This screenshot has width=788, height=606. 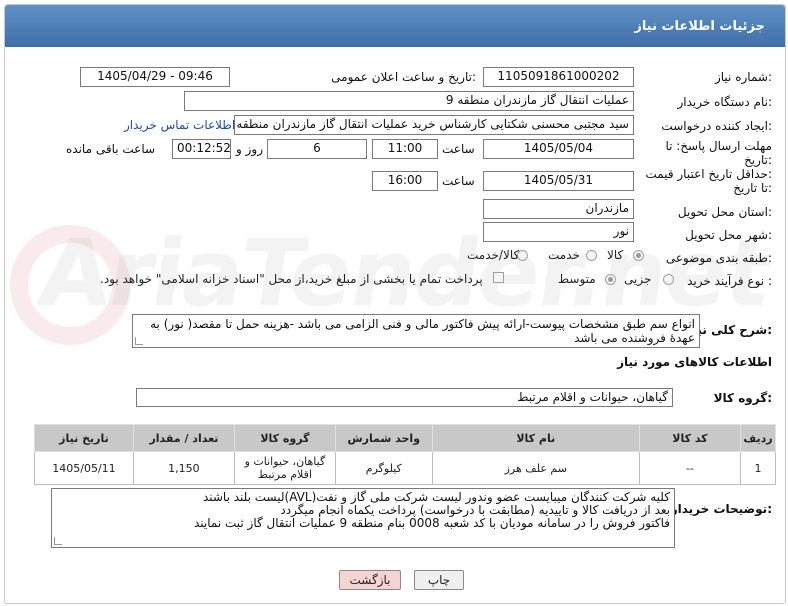 What do you see at coordinates (758, 160) in the screenshot?
I see `deadline-label-2: تاریخ:` at bounding box center [758, 160].